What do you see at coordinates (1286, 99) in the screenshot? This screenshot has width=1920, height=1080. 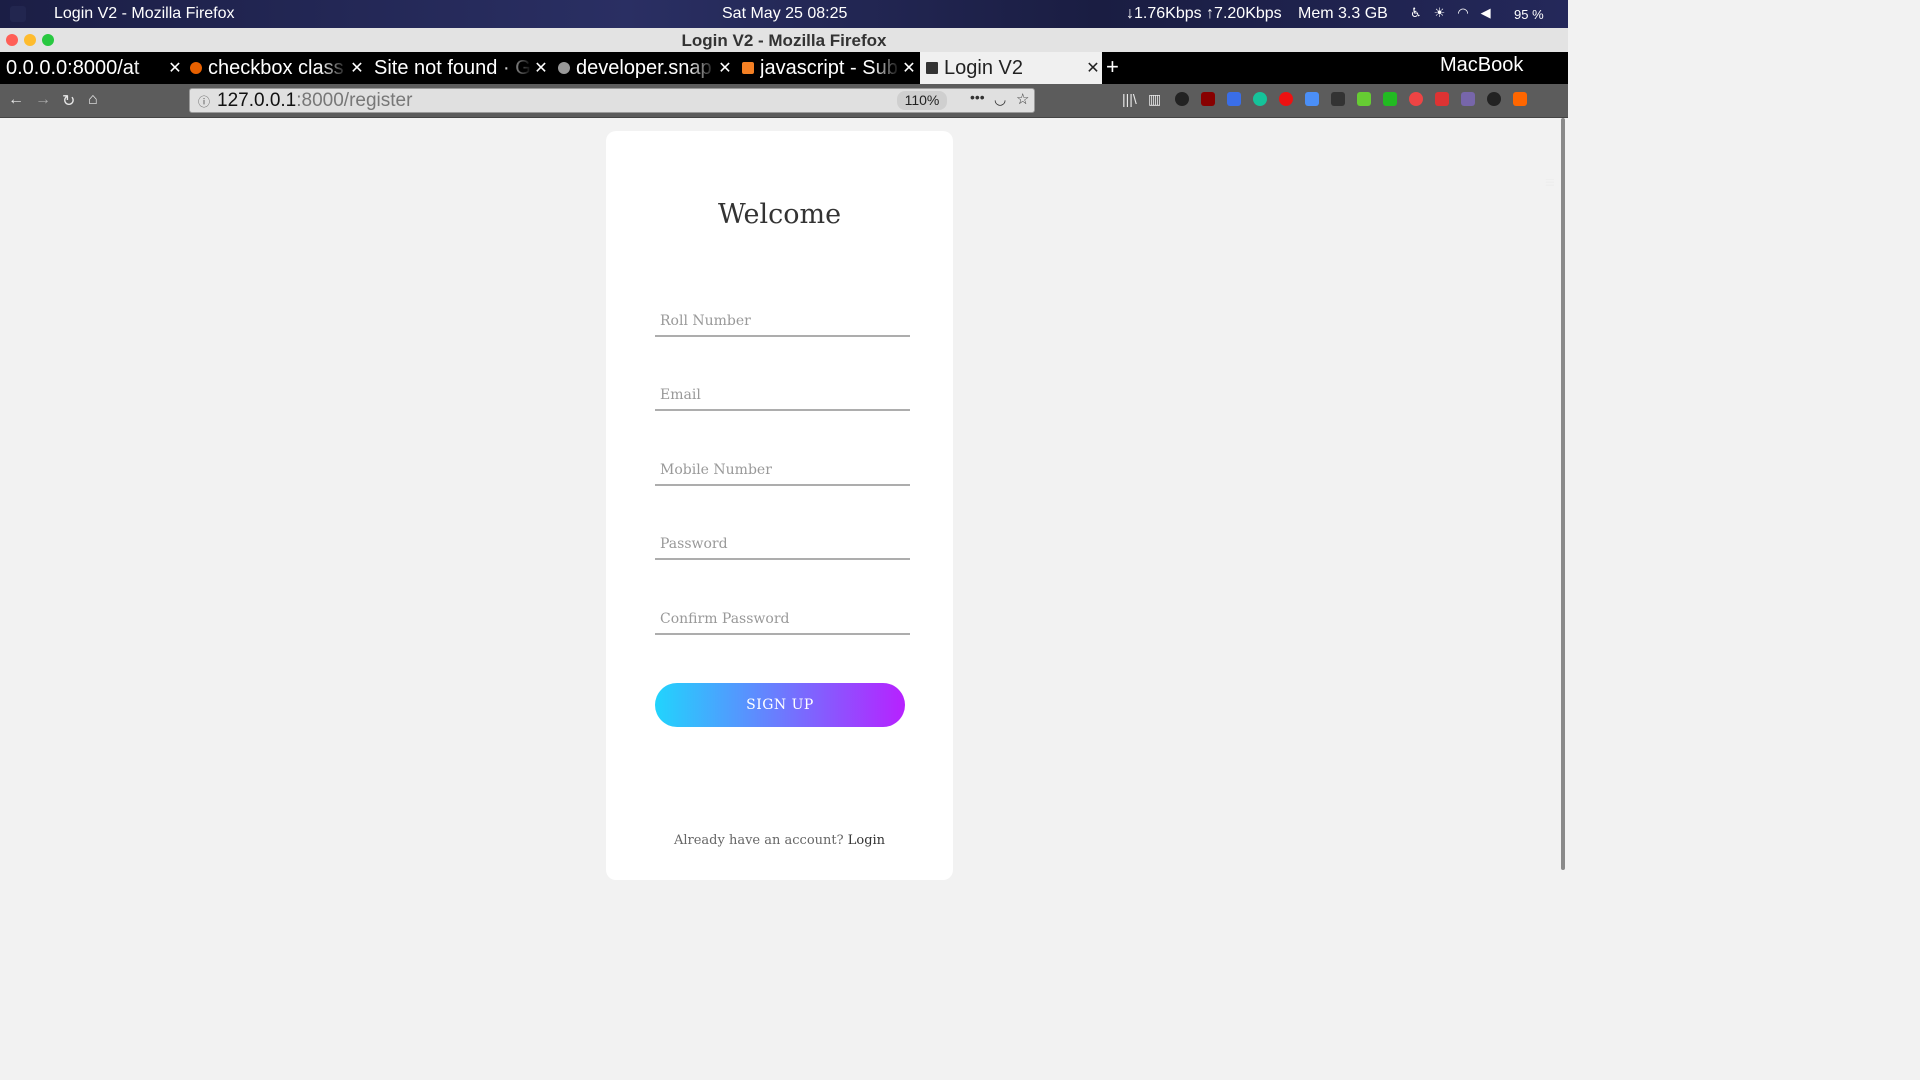 I see `extension-red-icon` at bounding box center [1286, 99].